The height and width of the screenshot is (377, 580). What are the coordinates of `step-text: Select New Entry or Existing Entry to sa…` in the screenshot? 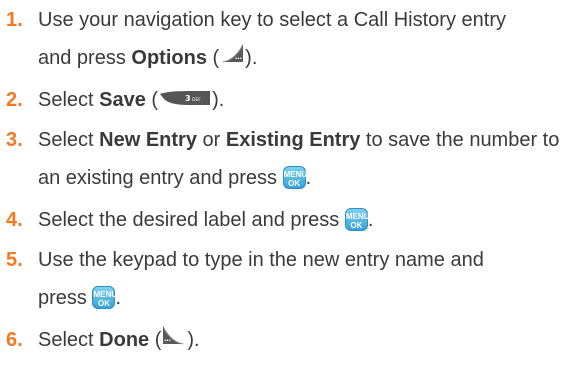 It's located at (298, 140).